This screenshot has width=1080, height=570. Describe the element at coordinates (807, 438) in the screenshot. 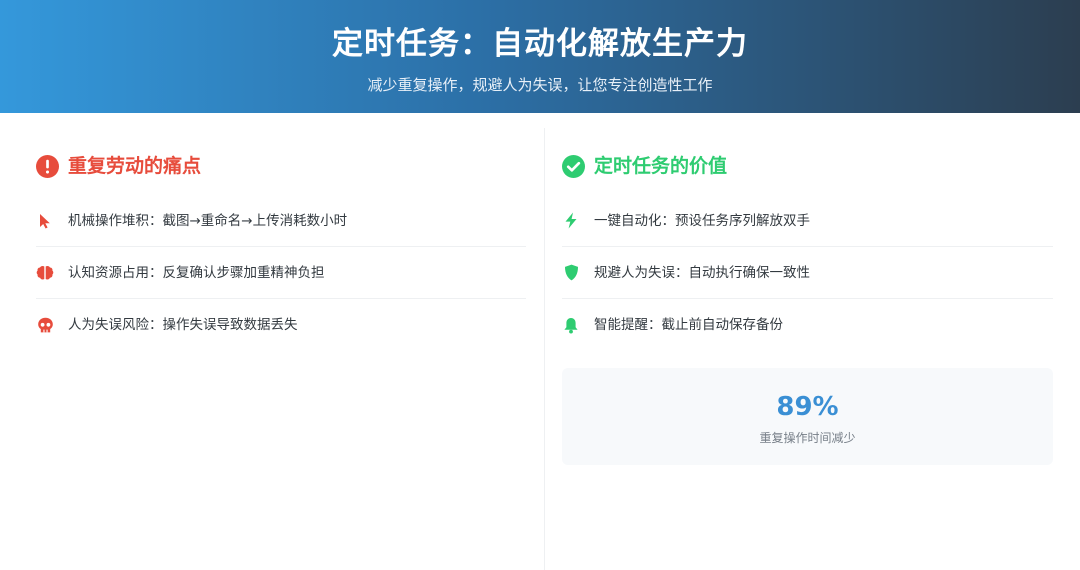

I see `stat-label: 重复操作时间减少` at that location.